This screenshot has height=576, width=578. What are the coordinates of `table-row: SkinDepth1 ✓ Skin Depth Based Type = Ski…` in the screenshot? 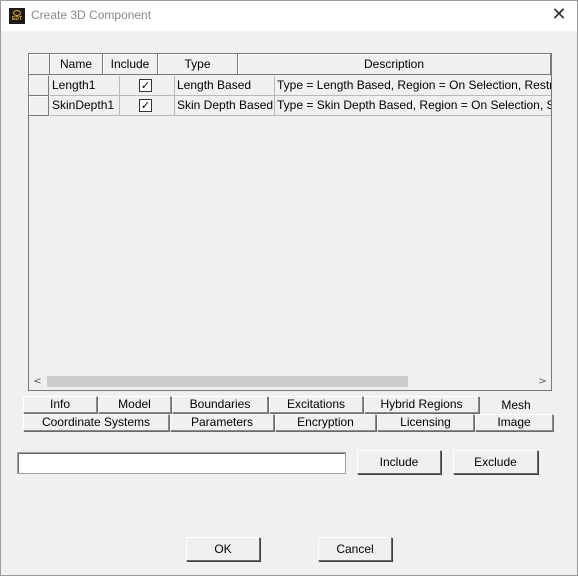 It's located at (290, 106).